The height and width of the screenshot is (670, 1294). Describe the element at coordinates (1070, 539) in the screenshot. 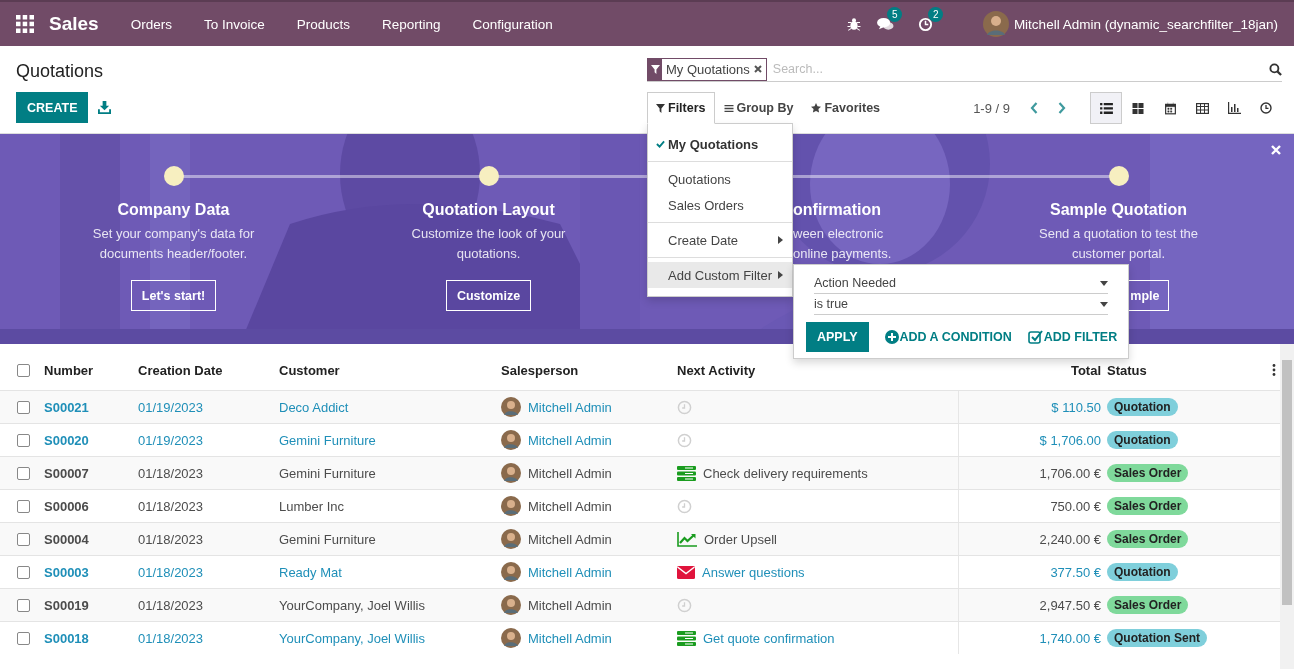

I see `order-total: 2,240.00 €` at that location.